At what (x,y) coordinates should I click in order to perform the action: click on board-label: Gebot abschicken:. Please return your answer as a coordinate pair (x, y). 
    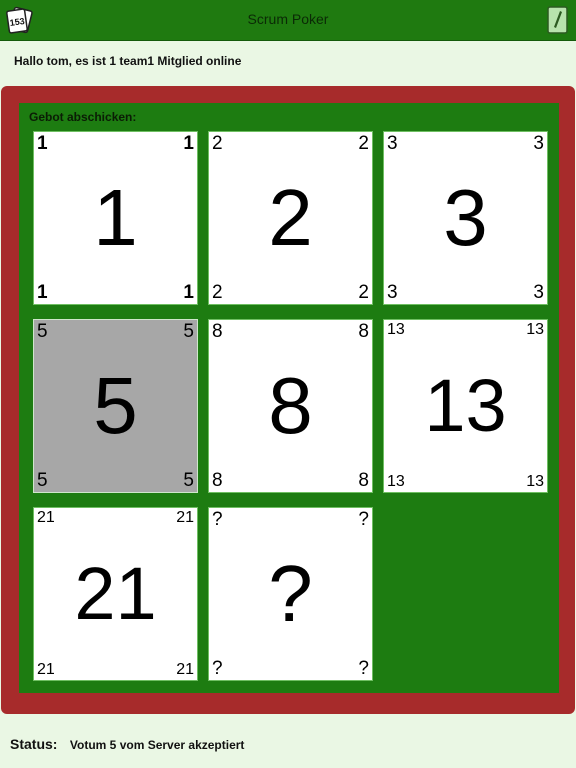
    Looking at the image, I should click on (83, 117).